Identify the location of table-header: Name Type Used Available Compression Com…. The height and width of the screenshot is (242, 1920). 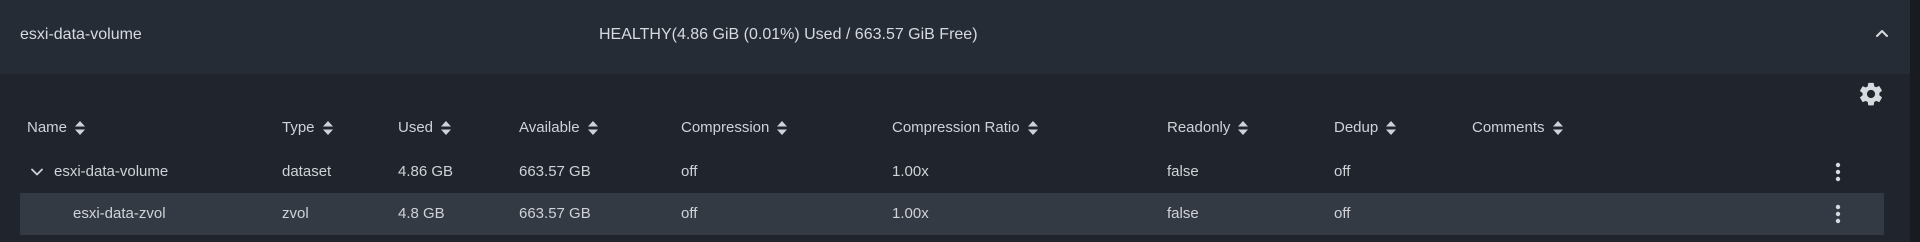
(955, 129).